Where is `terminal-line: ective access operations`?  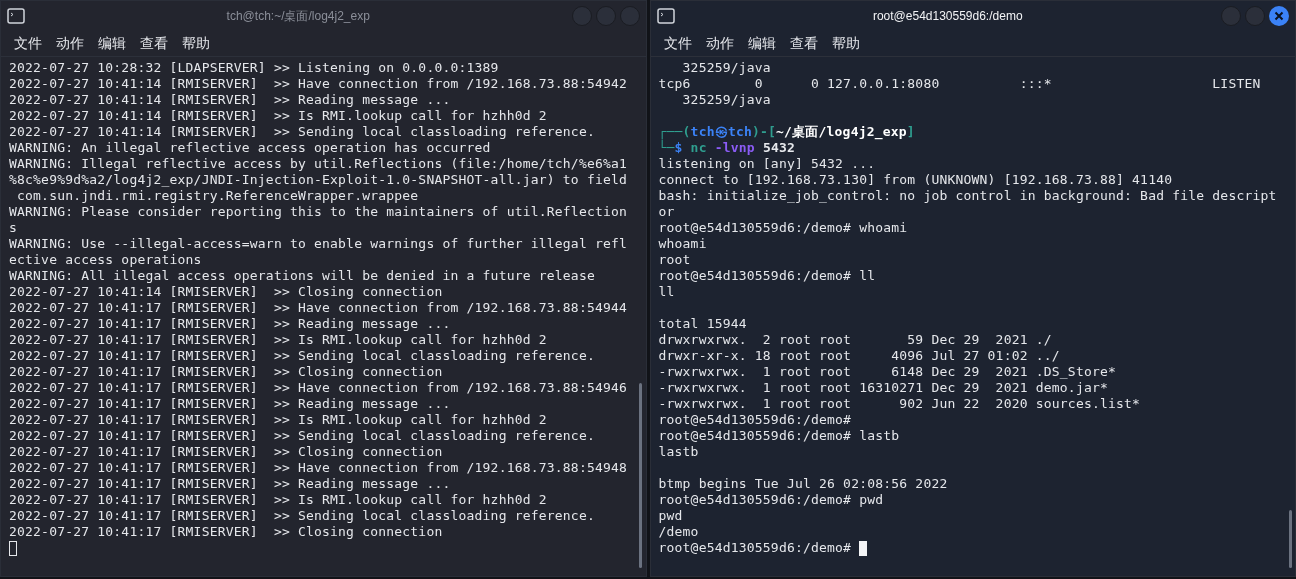 terminal-line: ective access operations is located at coordinates (106, 260).